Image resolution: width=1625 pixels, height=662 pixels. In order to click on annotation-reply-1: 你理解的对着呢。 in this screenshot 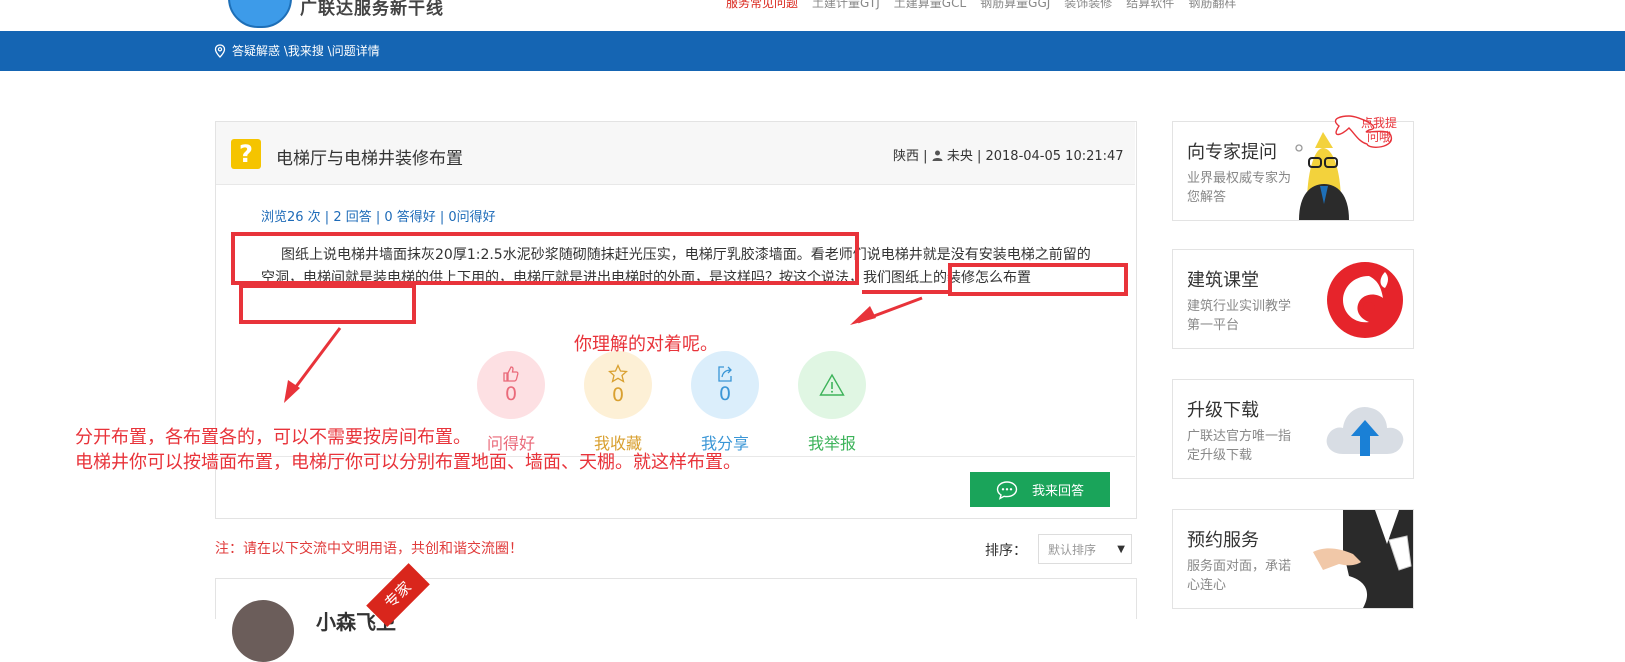, I will do `click(646, 344)`.